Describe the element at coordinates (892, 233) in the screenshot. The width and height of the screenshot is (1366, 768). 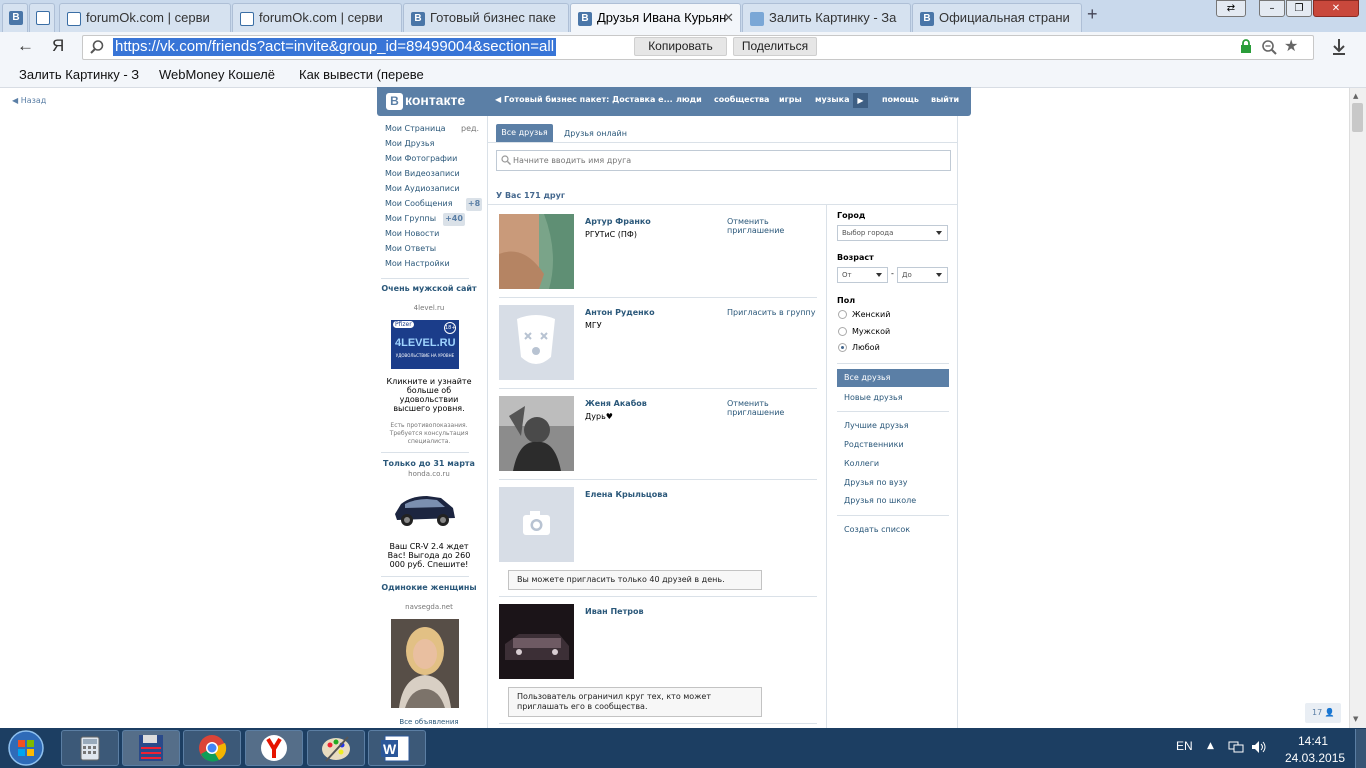
I see `city-select: Выбор города` at that location.